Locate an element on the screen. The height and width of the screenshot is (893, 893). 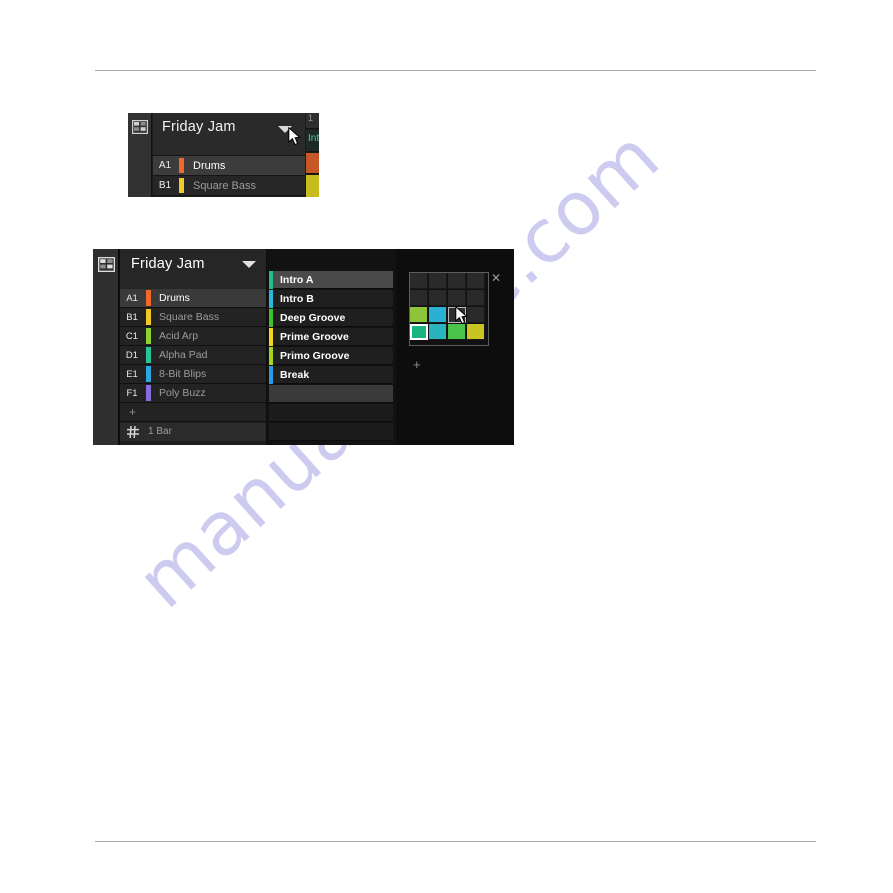
f1-clip-lane-strip: 1 Int is located at coordinates (312, 155).